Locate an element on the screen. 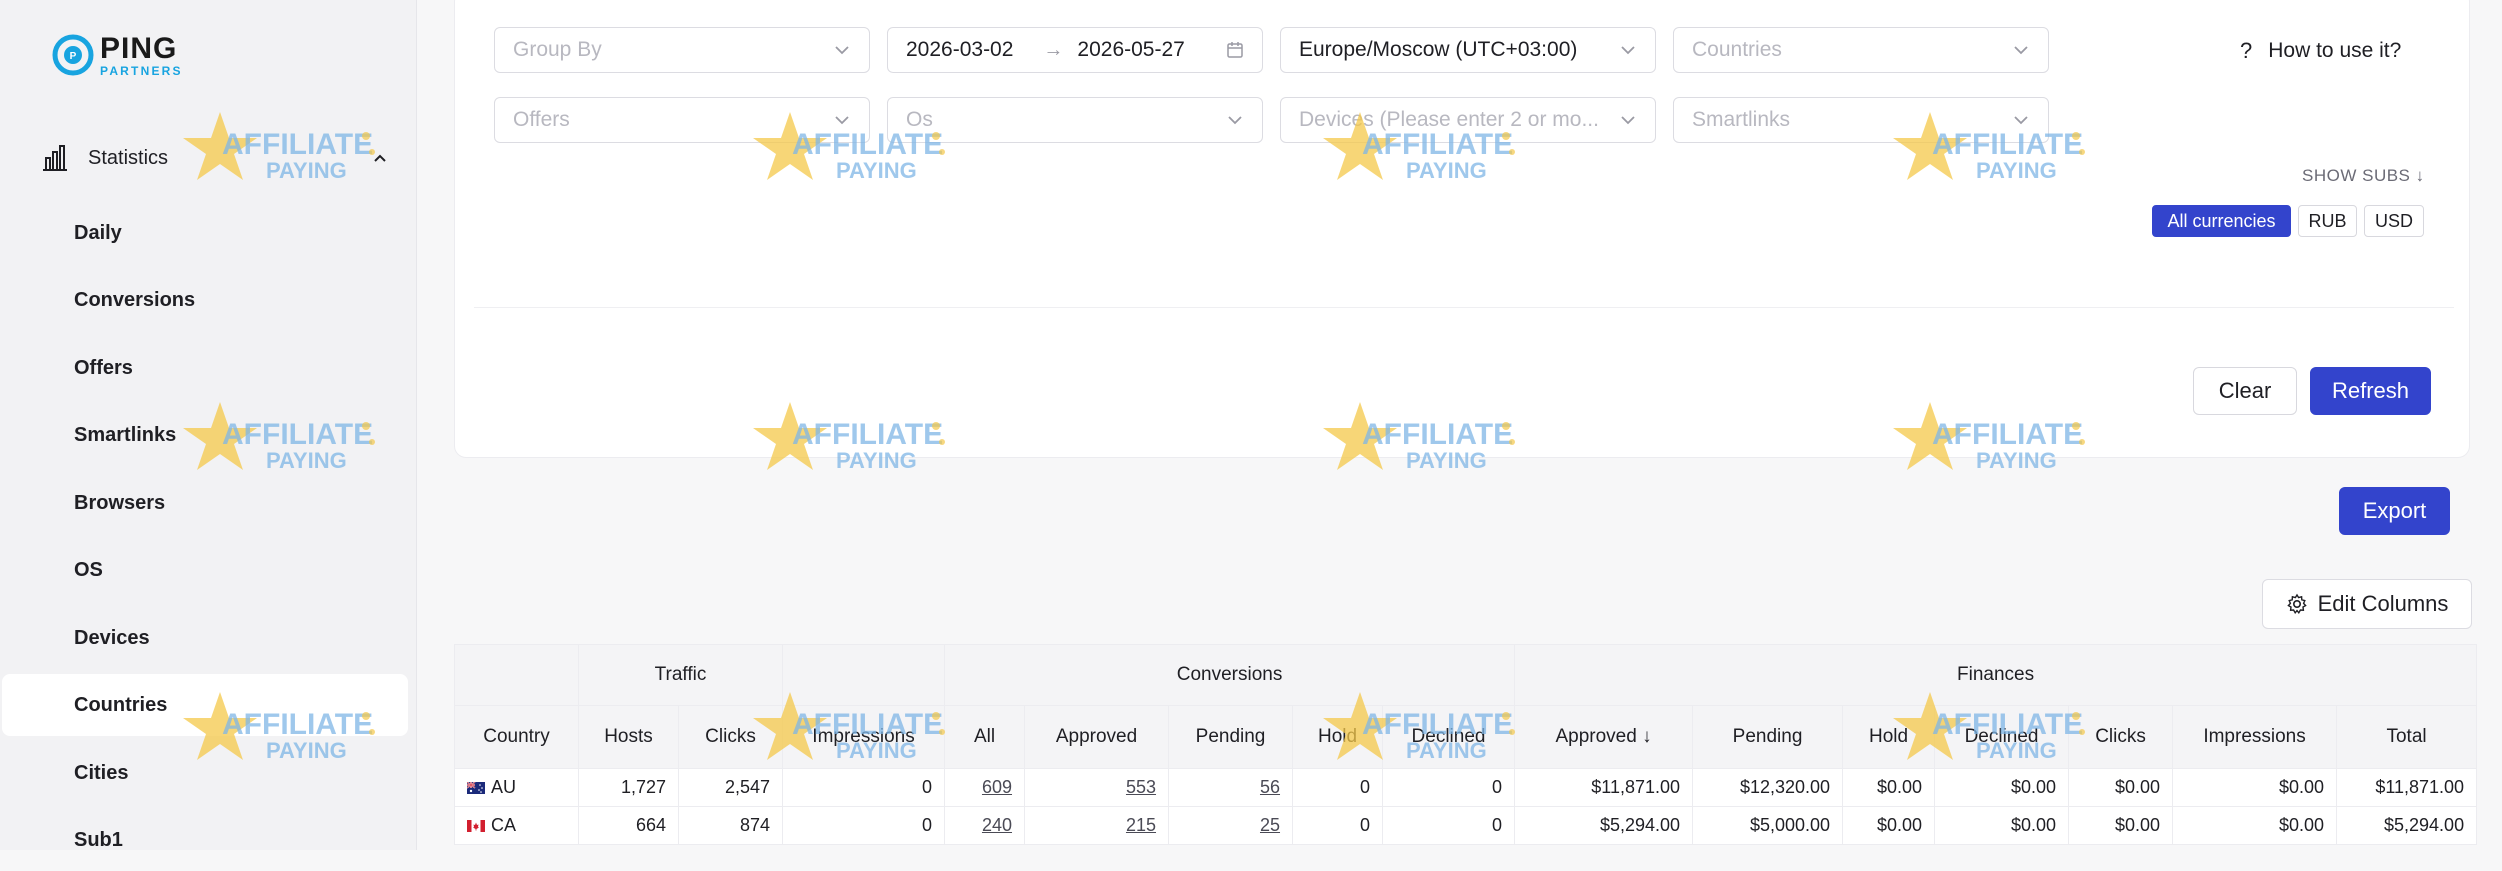 Image resolution: width=2502 pixels, height=871 pixels. show-subs-toggle: SHOW SUBS ↓ is located at coordinates (2363, 176).